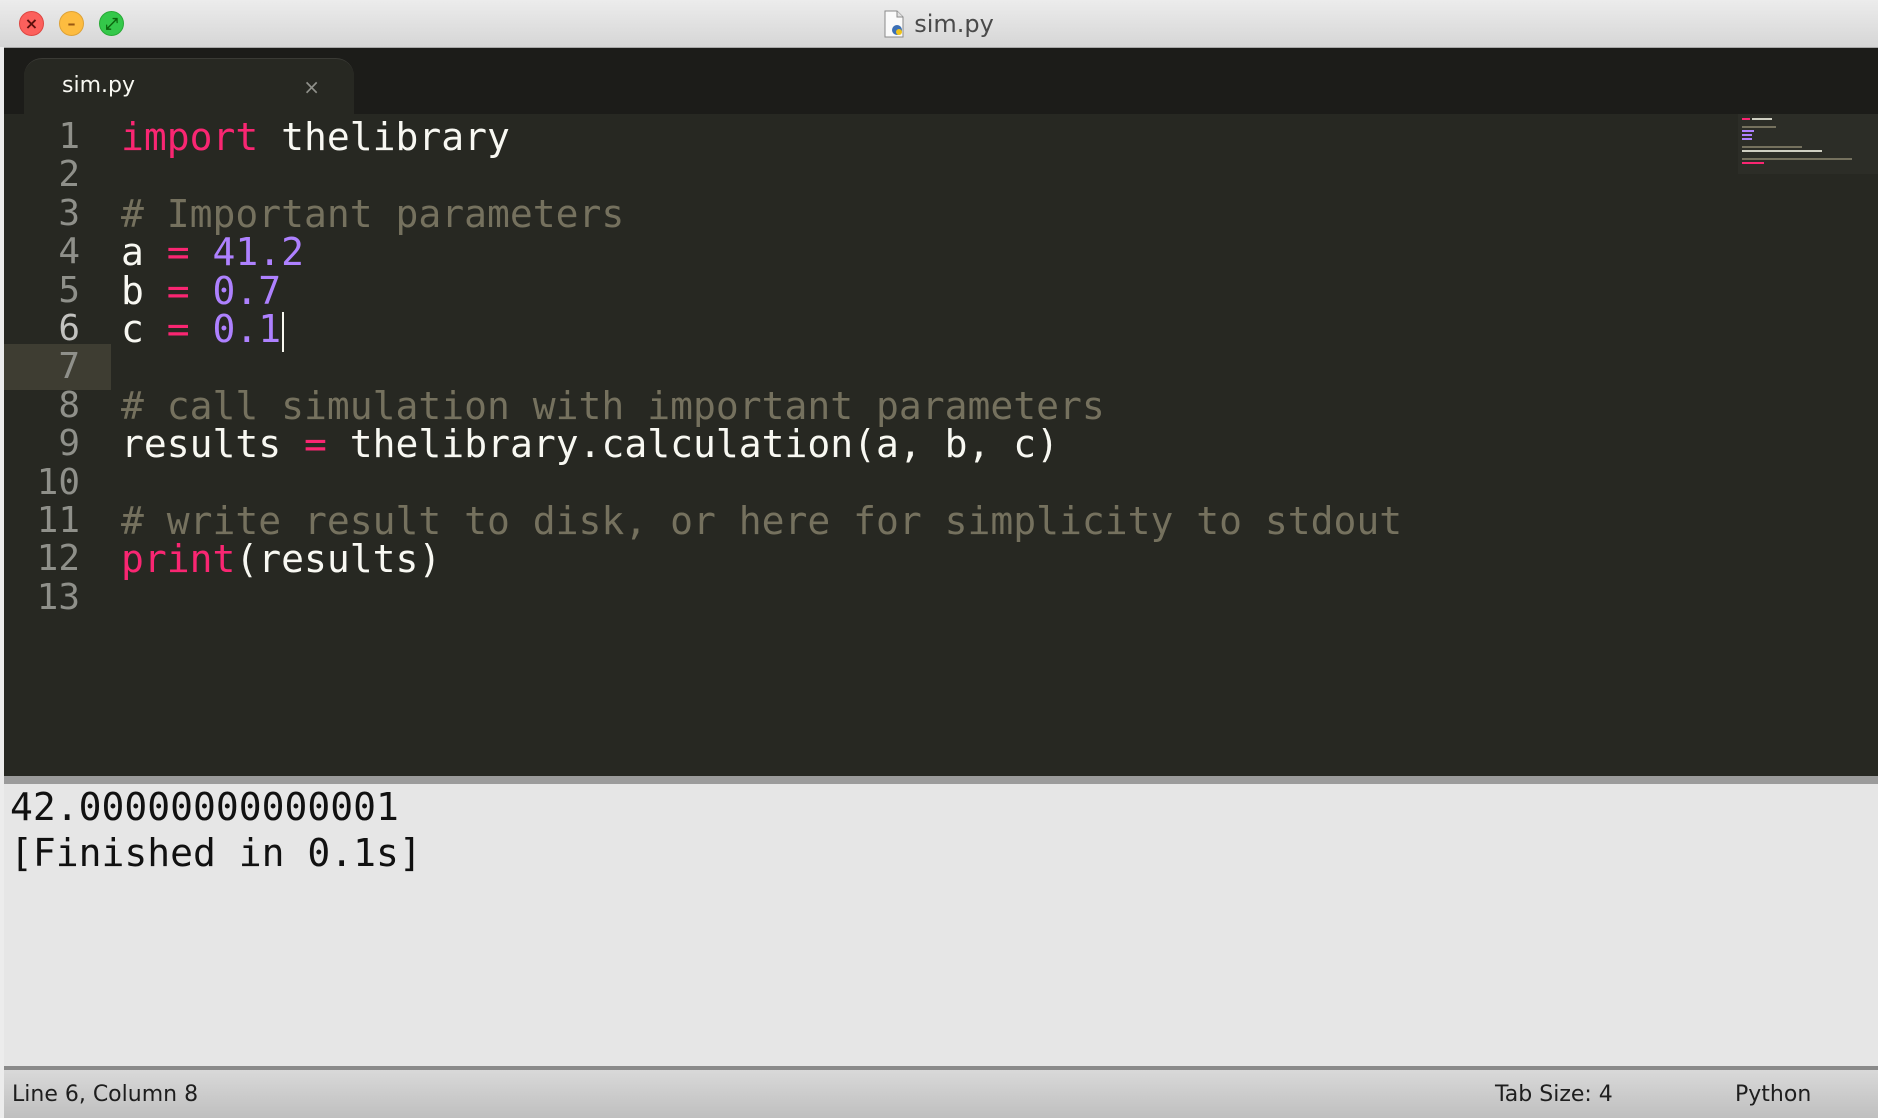  What do you see at coordinates (98, 85) in the screenshot?
I see `tab-label: sim.py` at bounding box center [98, 85].